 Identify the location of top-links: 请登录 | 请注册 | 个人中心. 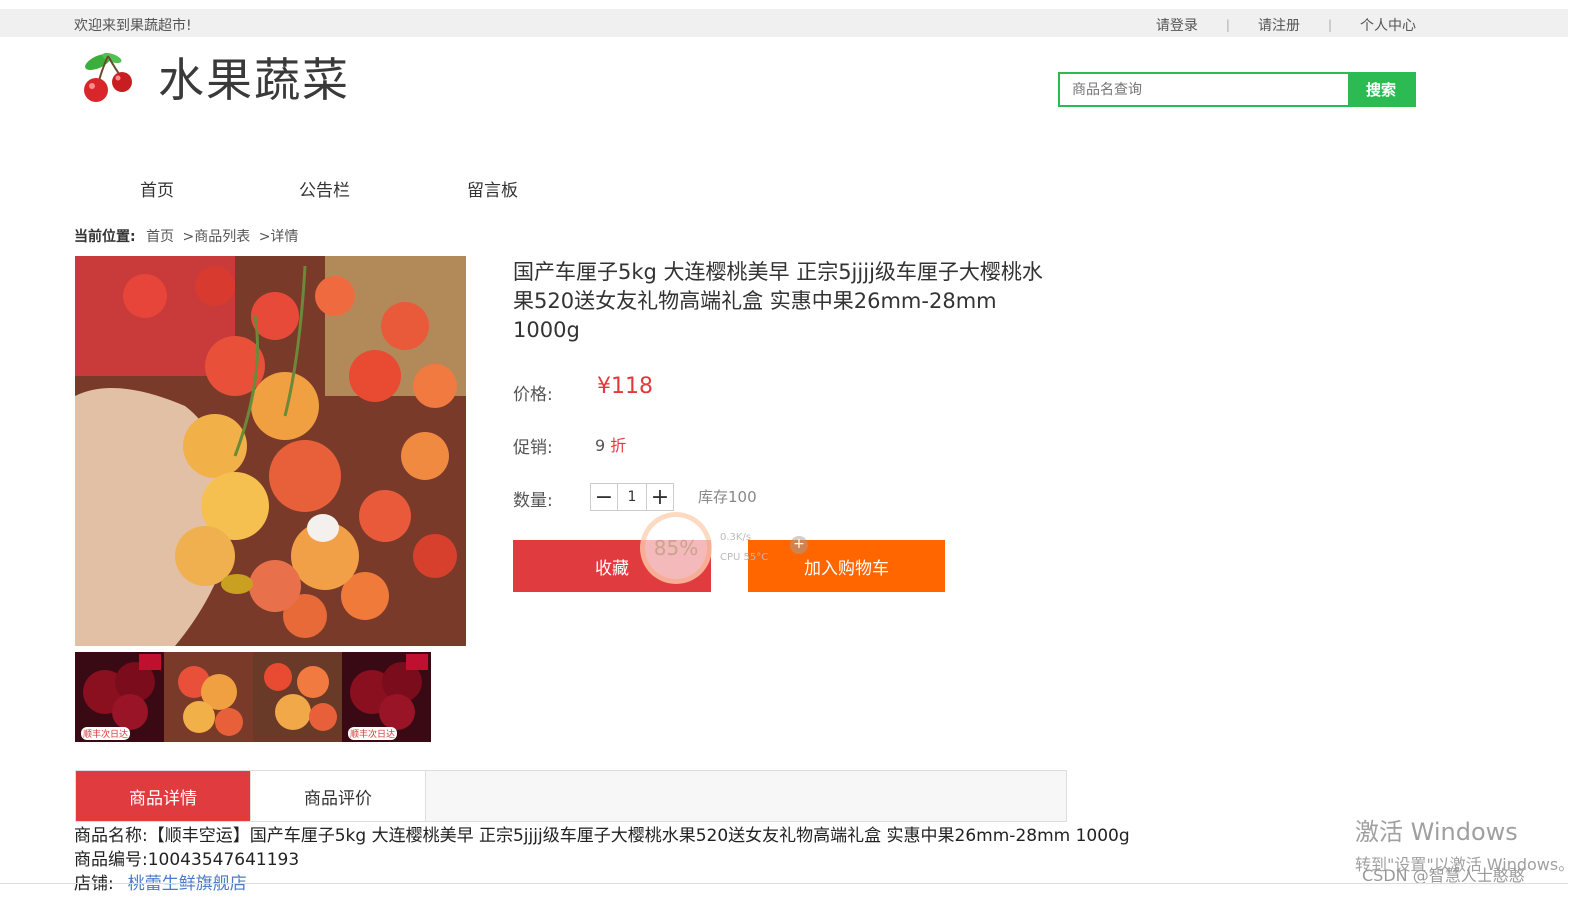
(1286, 25).